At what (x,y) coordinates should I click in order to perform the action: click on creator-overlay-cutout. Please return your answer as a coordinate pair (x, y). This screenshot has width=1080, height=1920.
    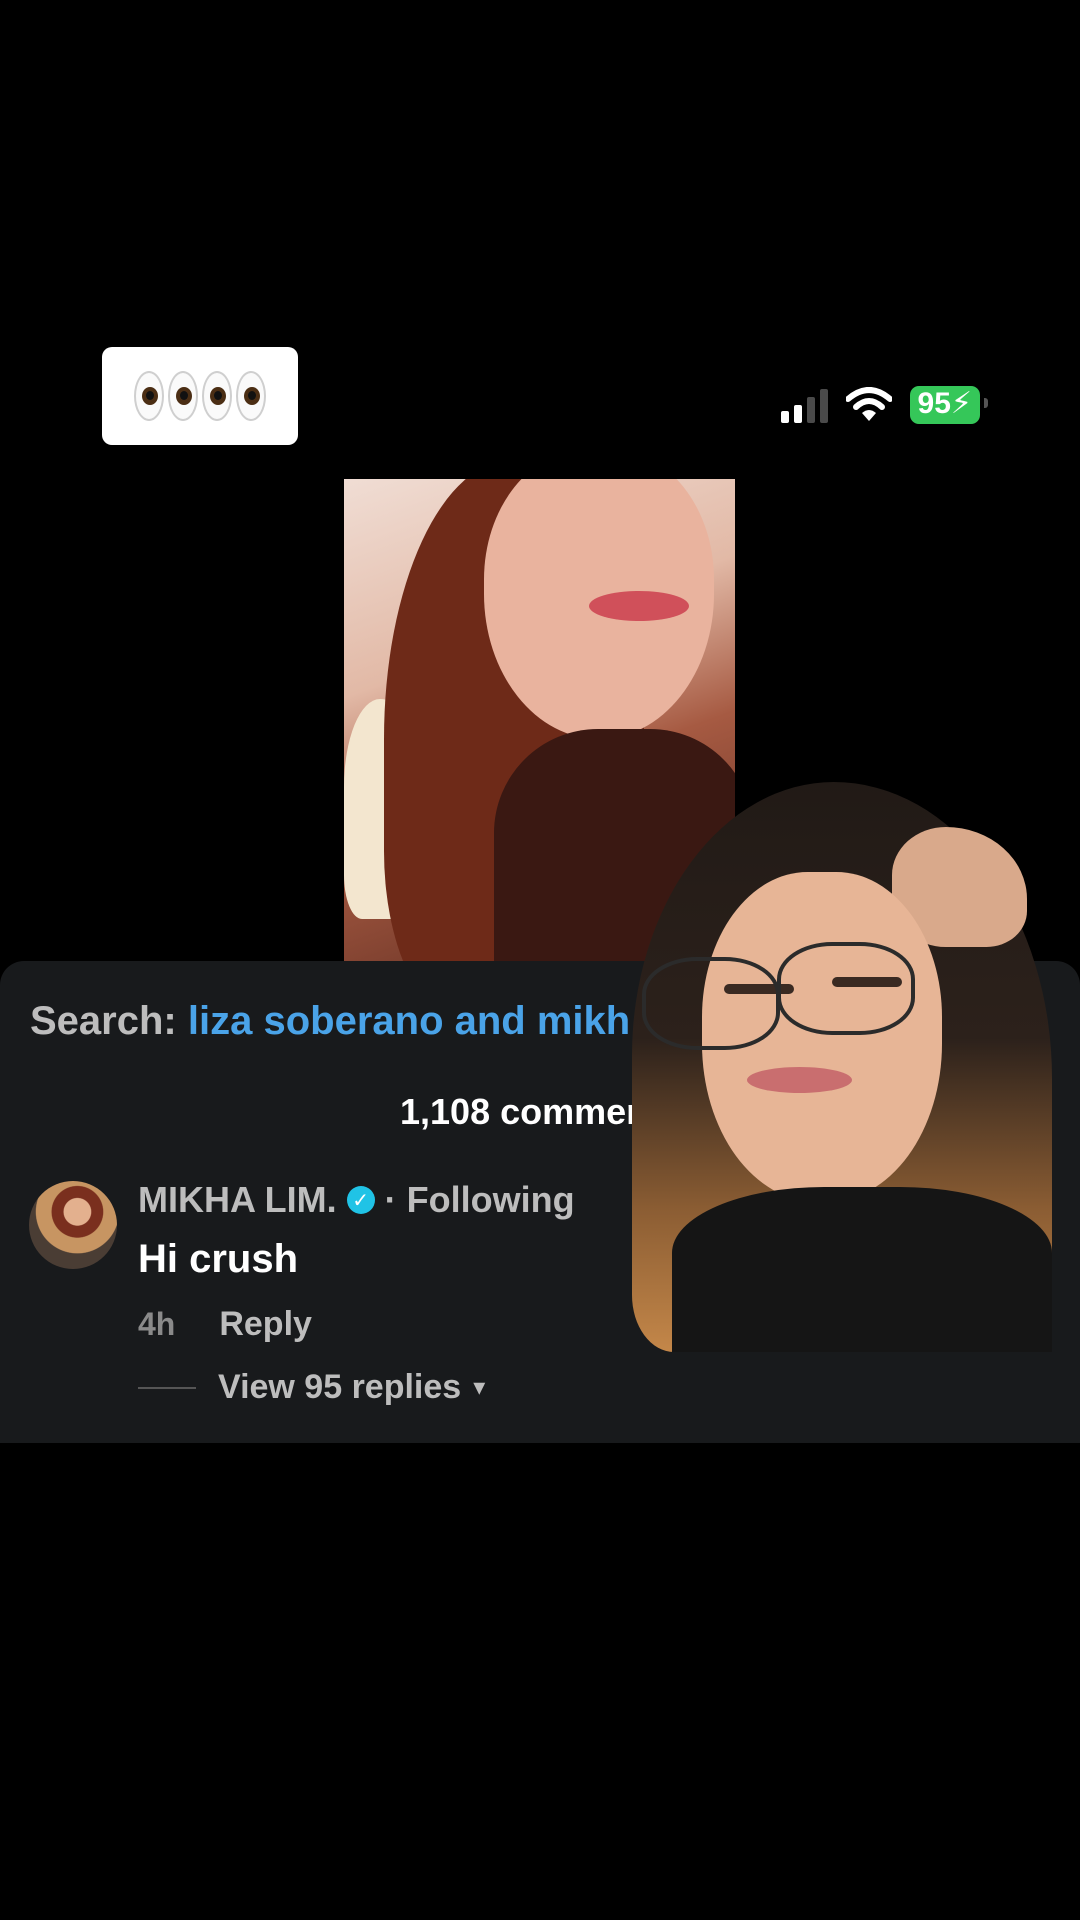
    Looking at the image, I should click on (842, 1067).